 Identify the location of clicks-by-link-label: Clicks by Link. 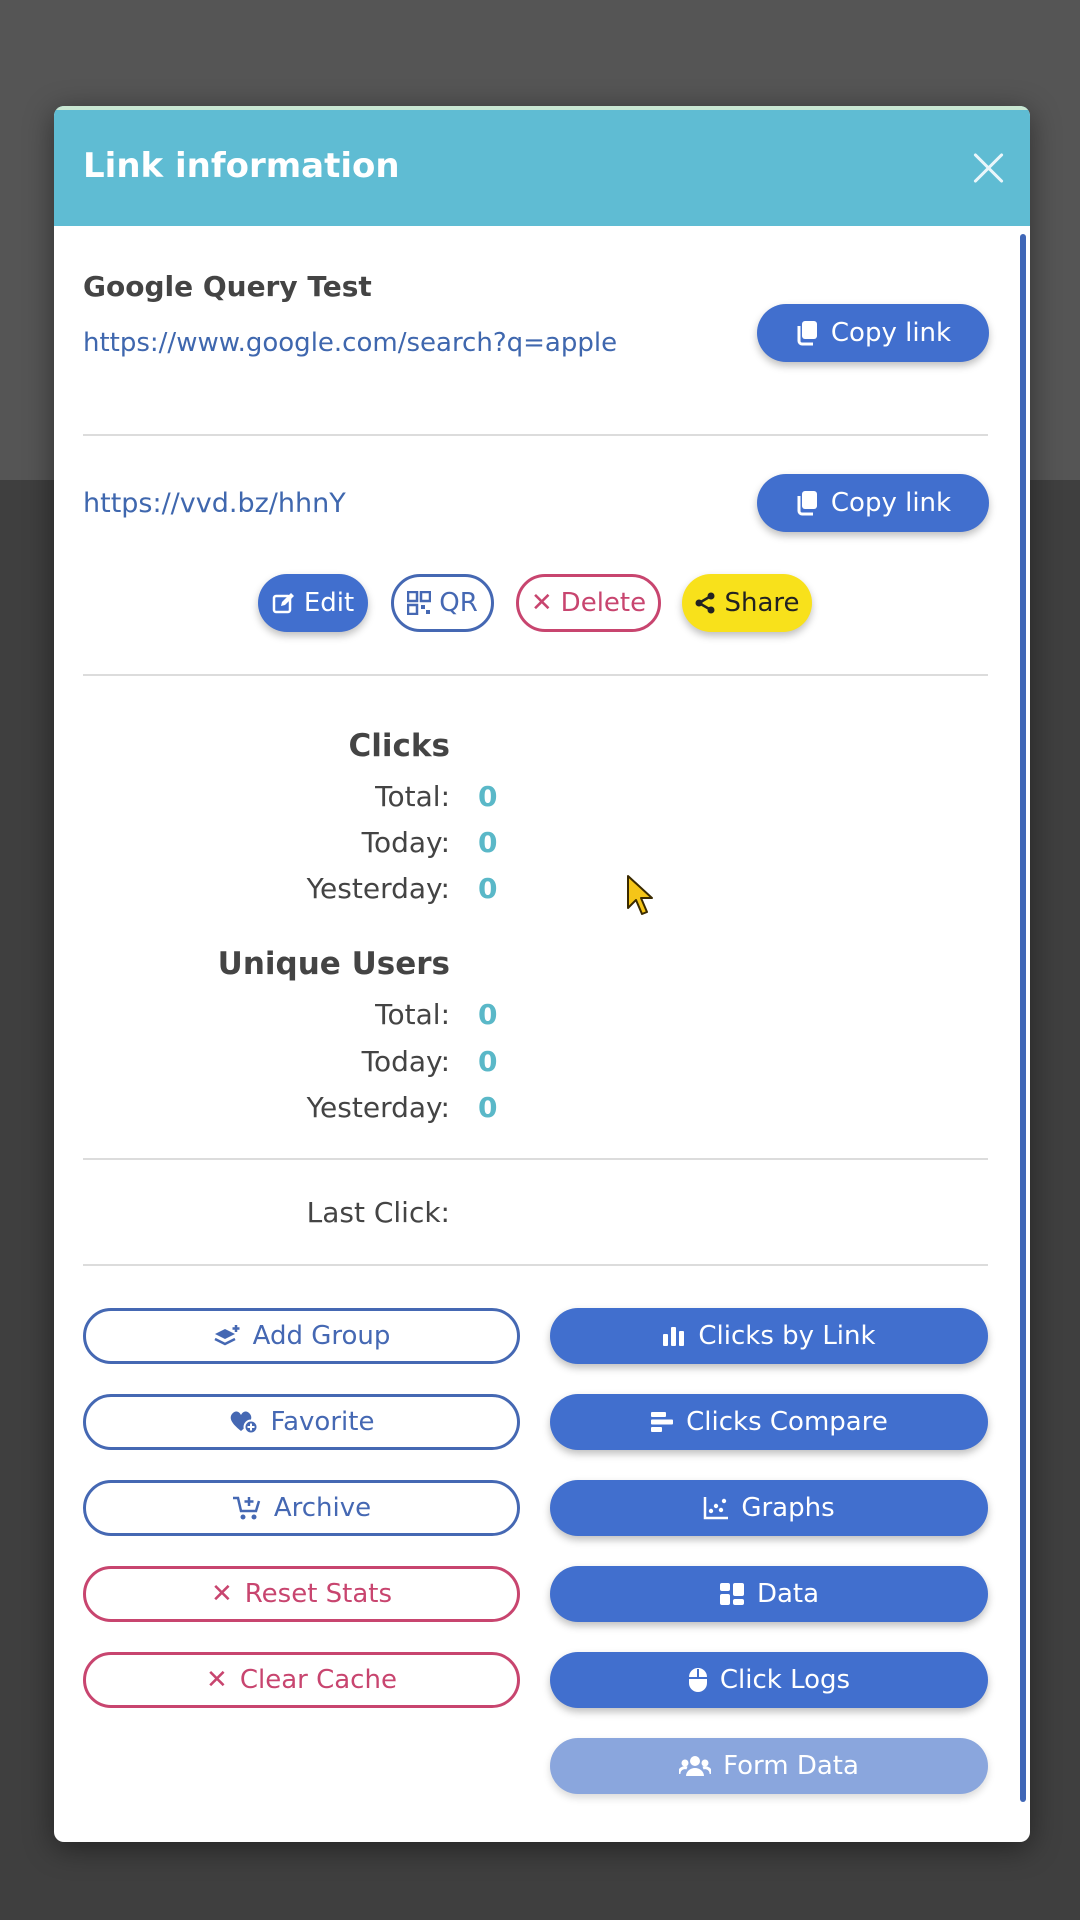
(787, 1336).